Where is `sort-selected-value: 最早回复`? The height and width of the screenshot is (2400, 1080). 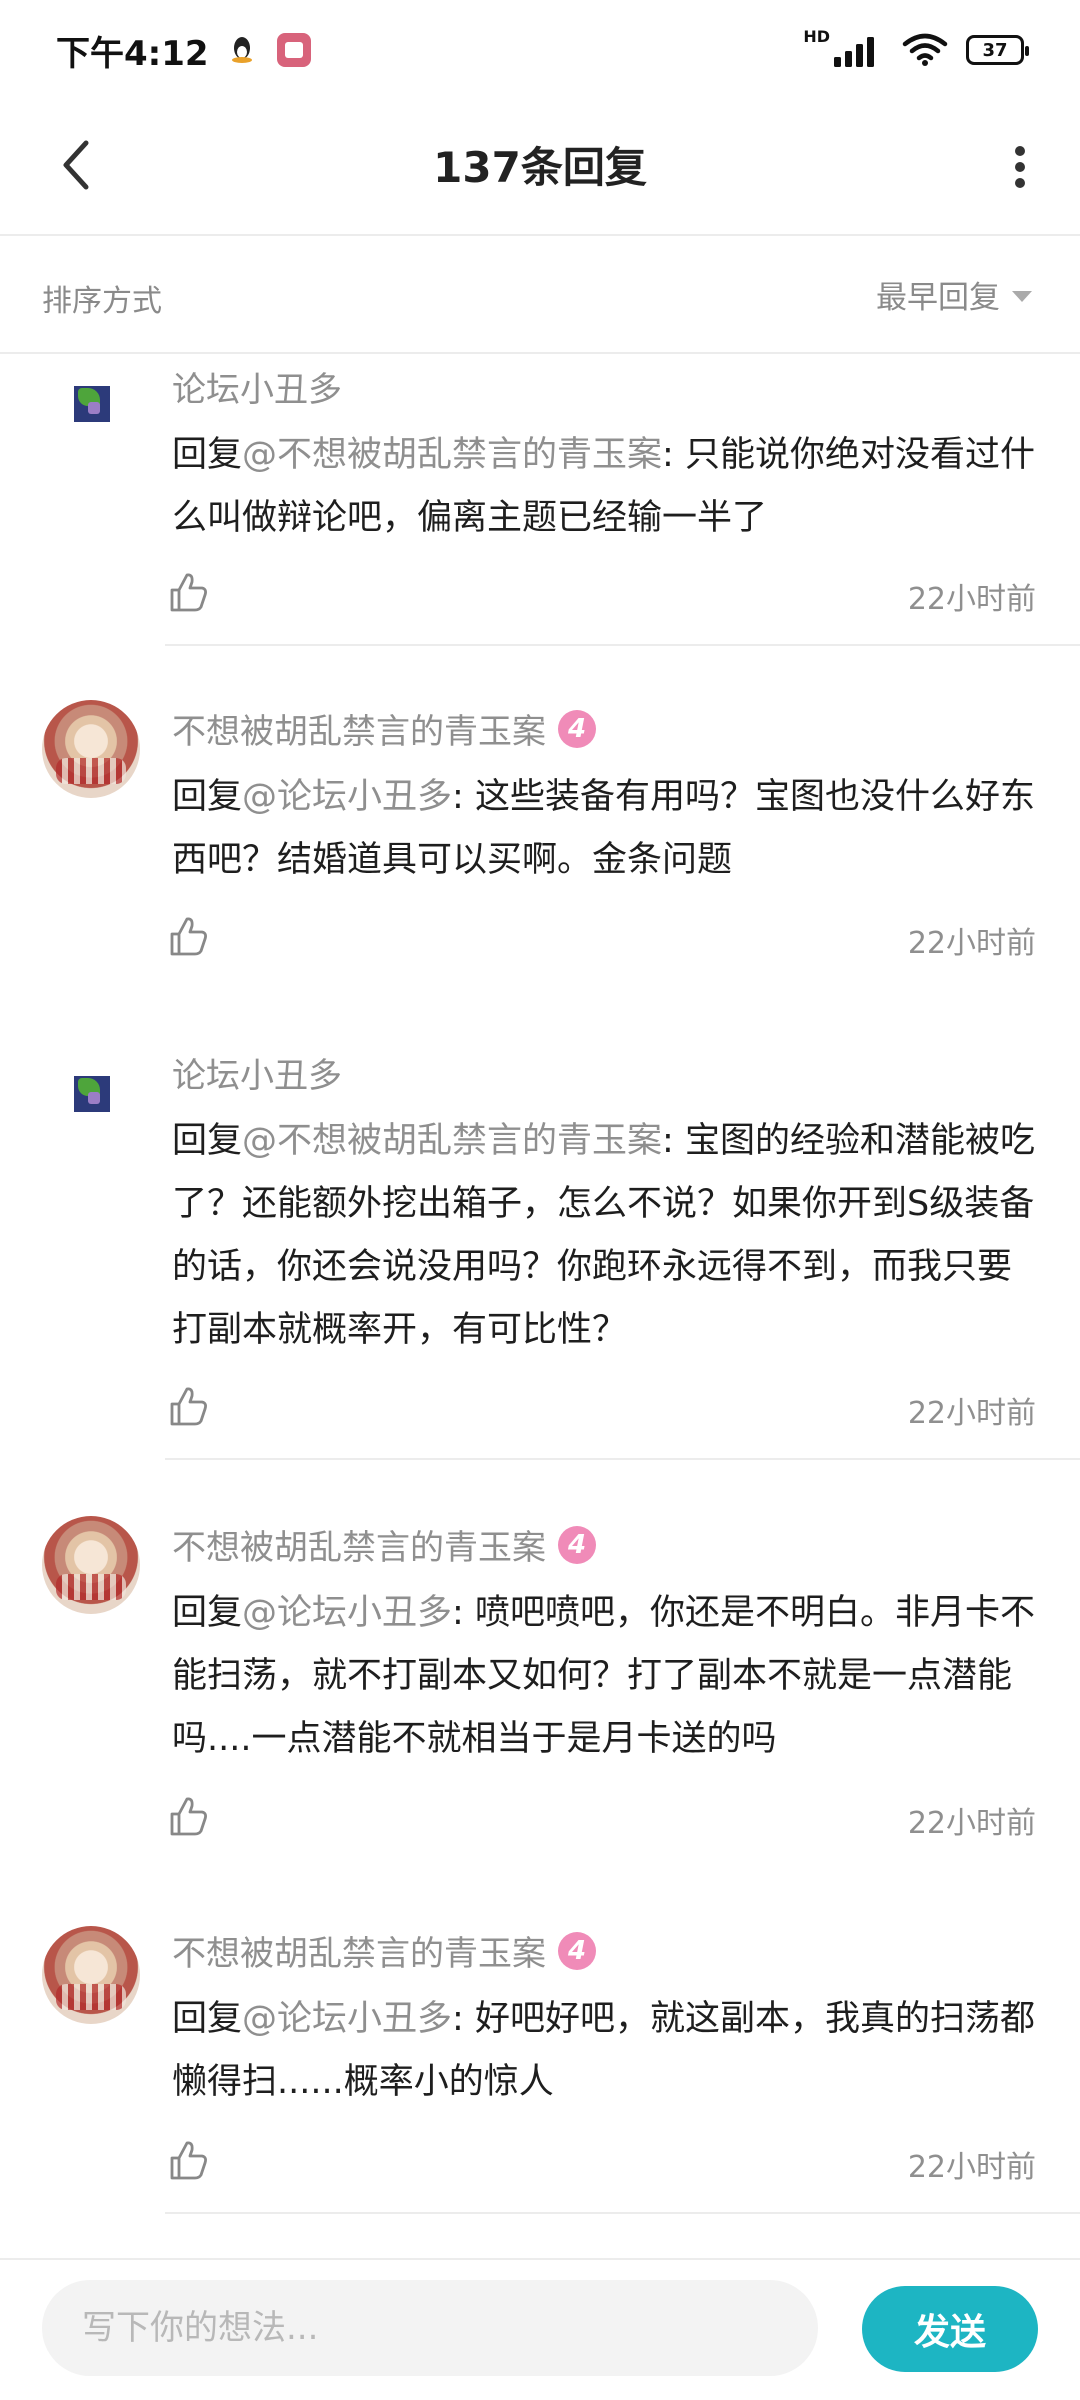 sort-selected-value: 最早回复 is located at coordinates (938, 298).